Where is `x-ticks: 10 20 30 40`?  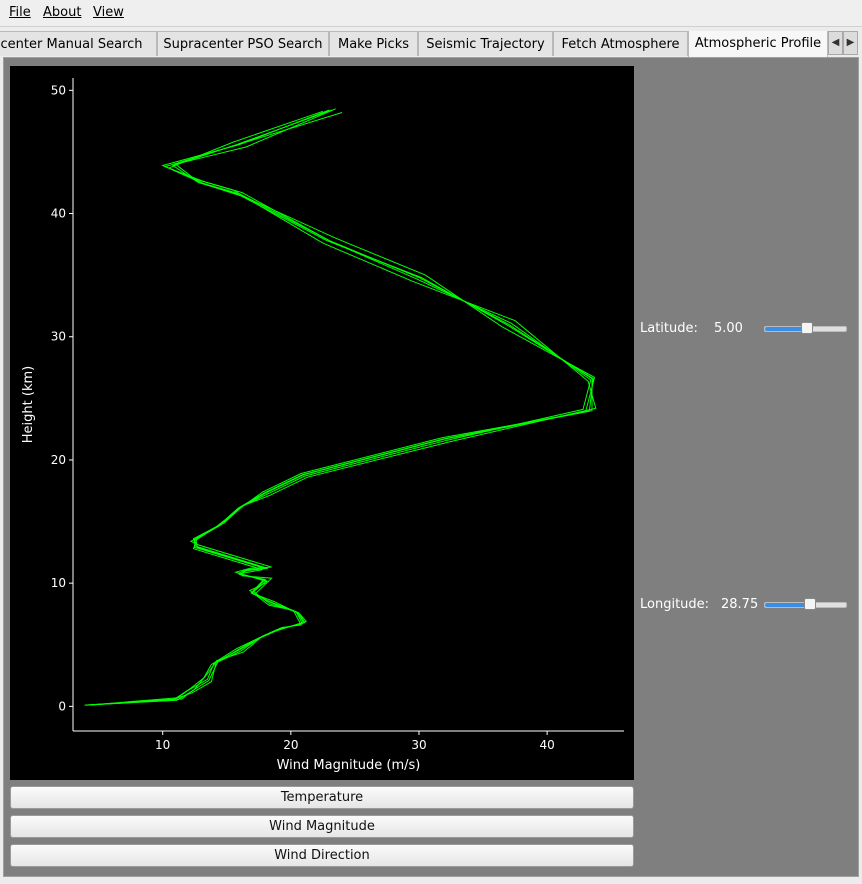
x-ticks: 10 20 30 40 is located at coordinates (355, 741).